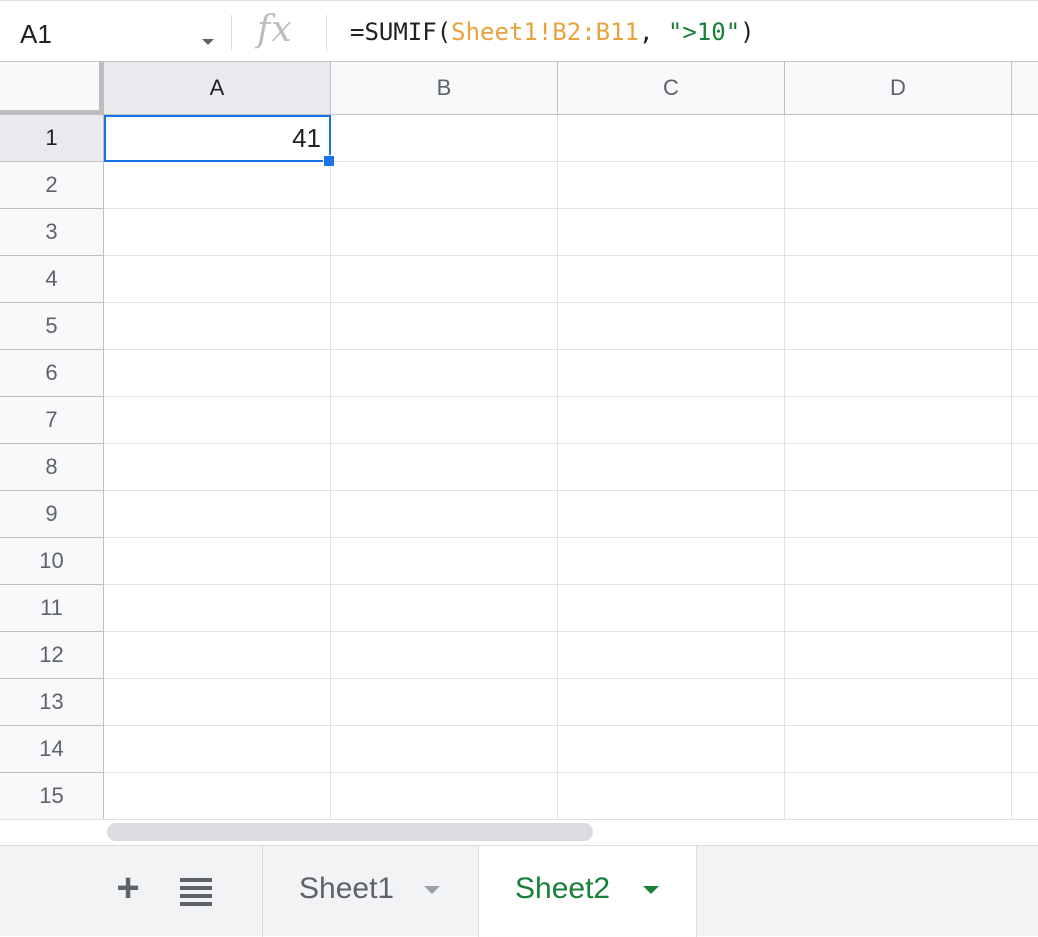 This screenshot has height=937, width=1038. What do you see at coordinates (898, 232) in the screenshot?
I see `cell-d3` at bounding box center [898, 232].